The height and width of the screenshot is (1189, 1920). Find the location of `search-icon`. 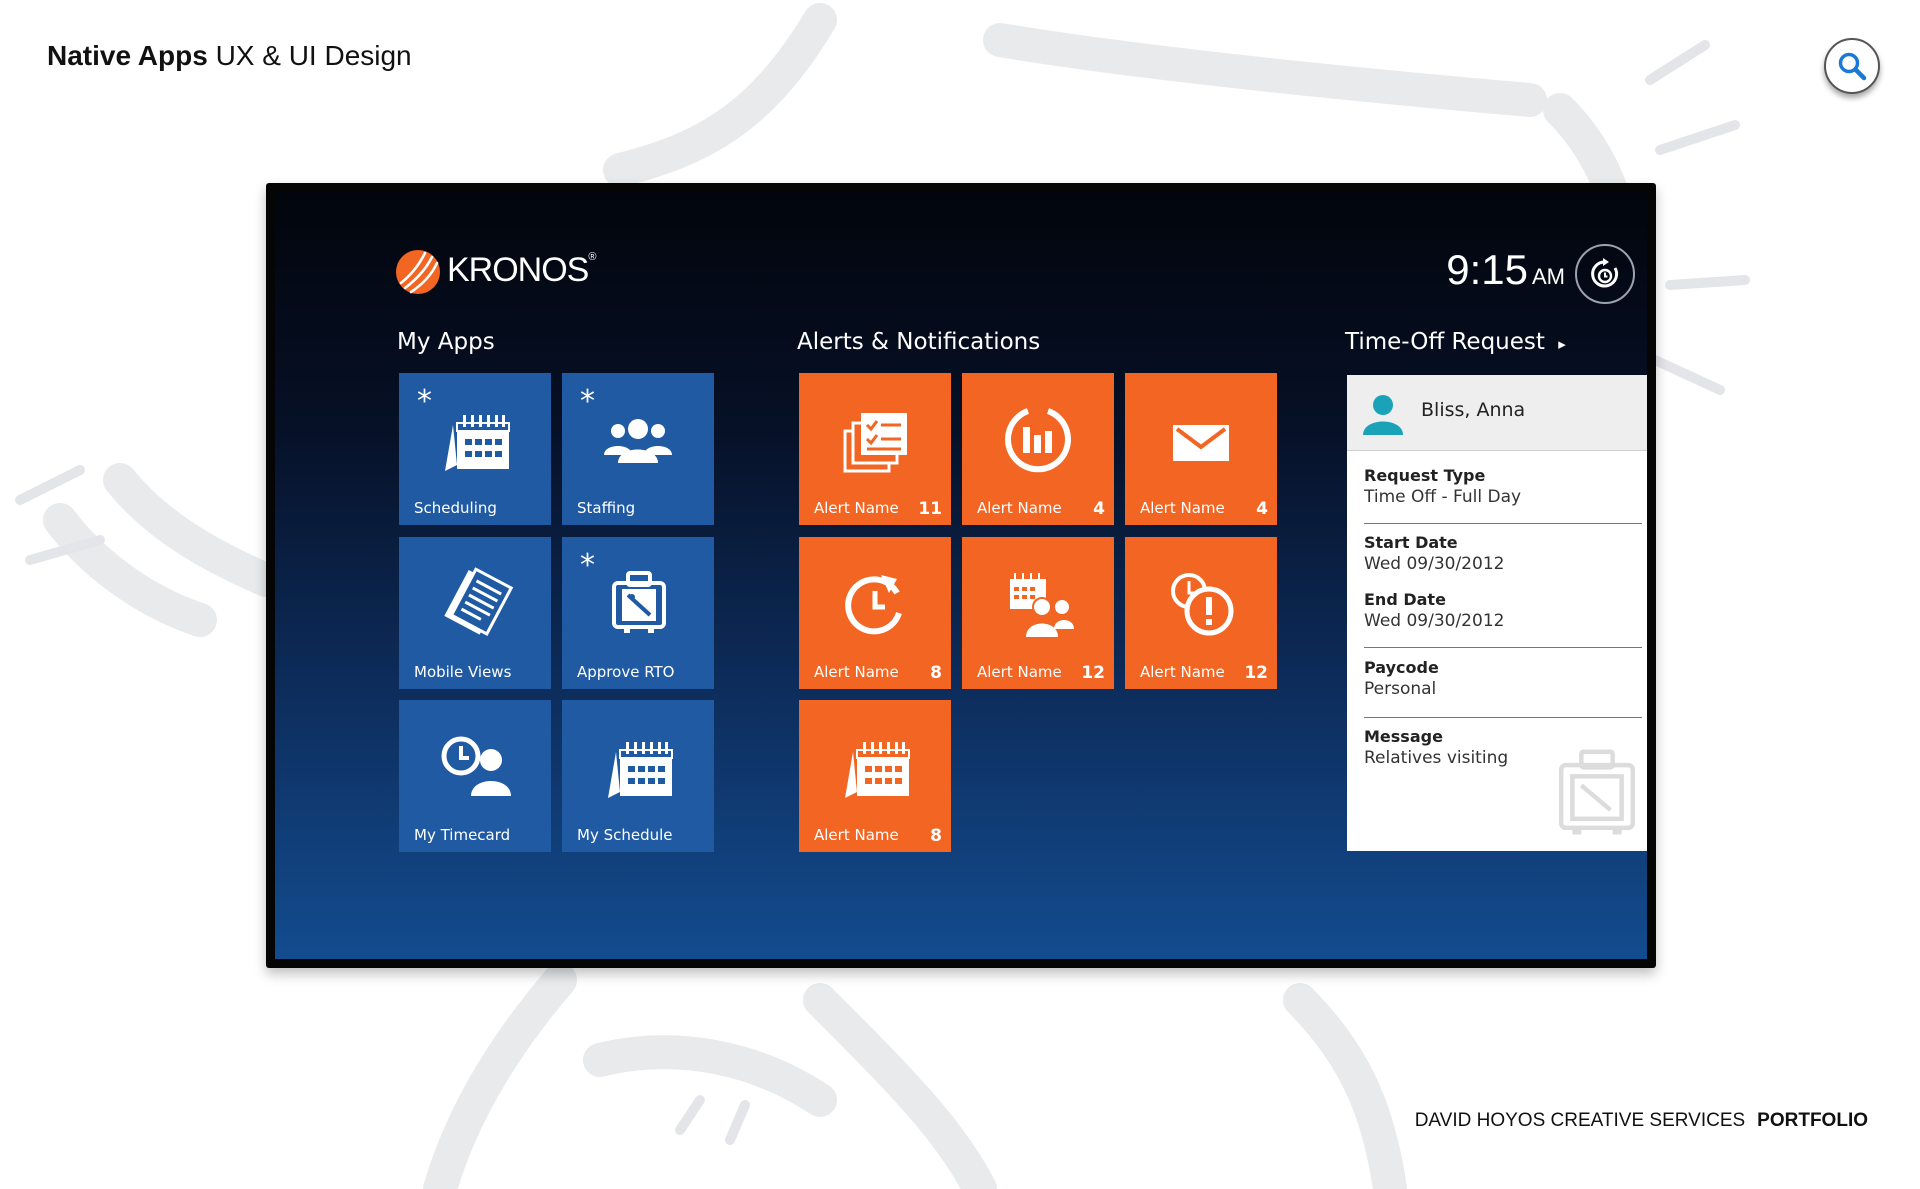

search-icon is located at coordinates (1852, 66).